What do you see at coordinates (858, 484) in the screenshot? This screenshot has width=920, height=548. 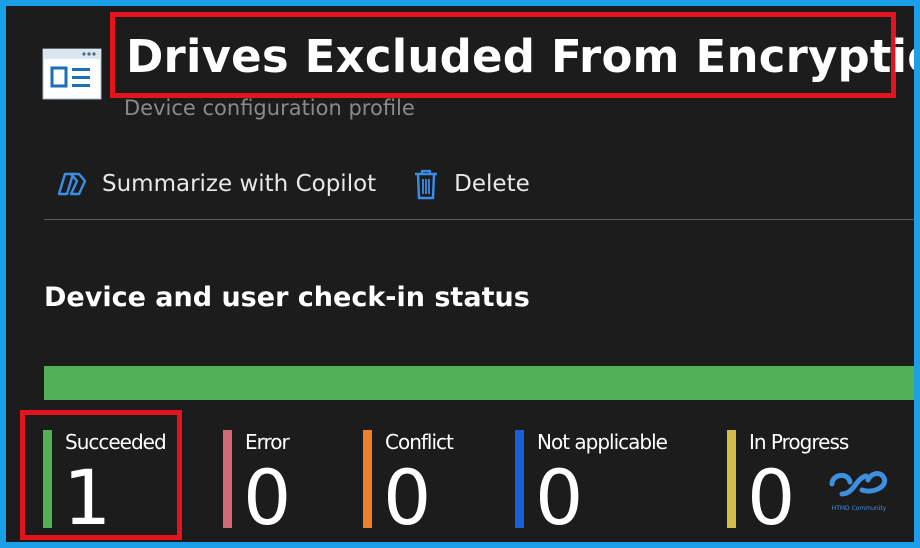 I see `htmd-logo-icon` at bounding box center [858, 484].